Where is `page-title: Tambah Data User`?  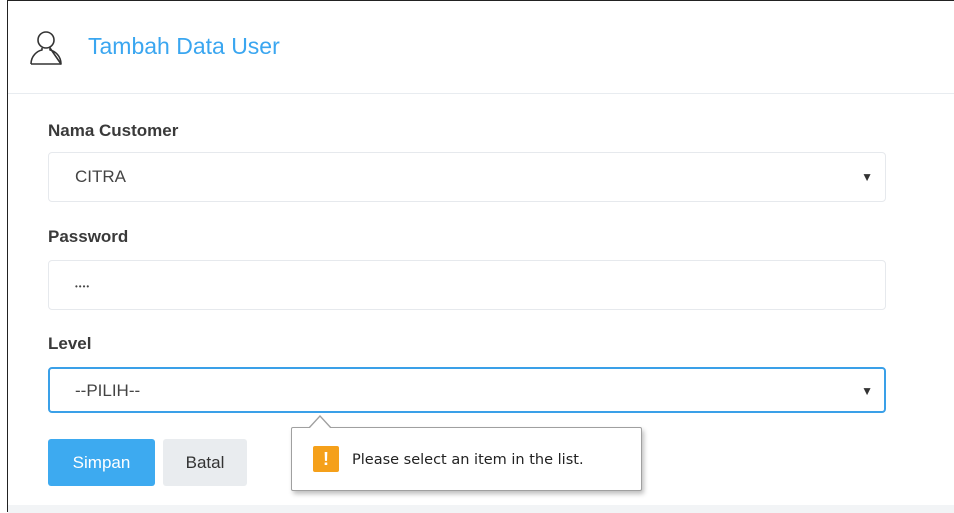 page-title: Tambah Data User is located at coordinates (184, 46).